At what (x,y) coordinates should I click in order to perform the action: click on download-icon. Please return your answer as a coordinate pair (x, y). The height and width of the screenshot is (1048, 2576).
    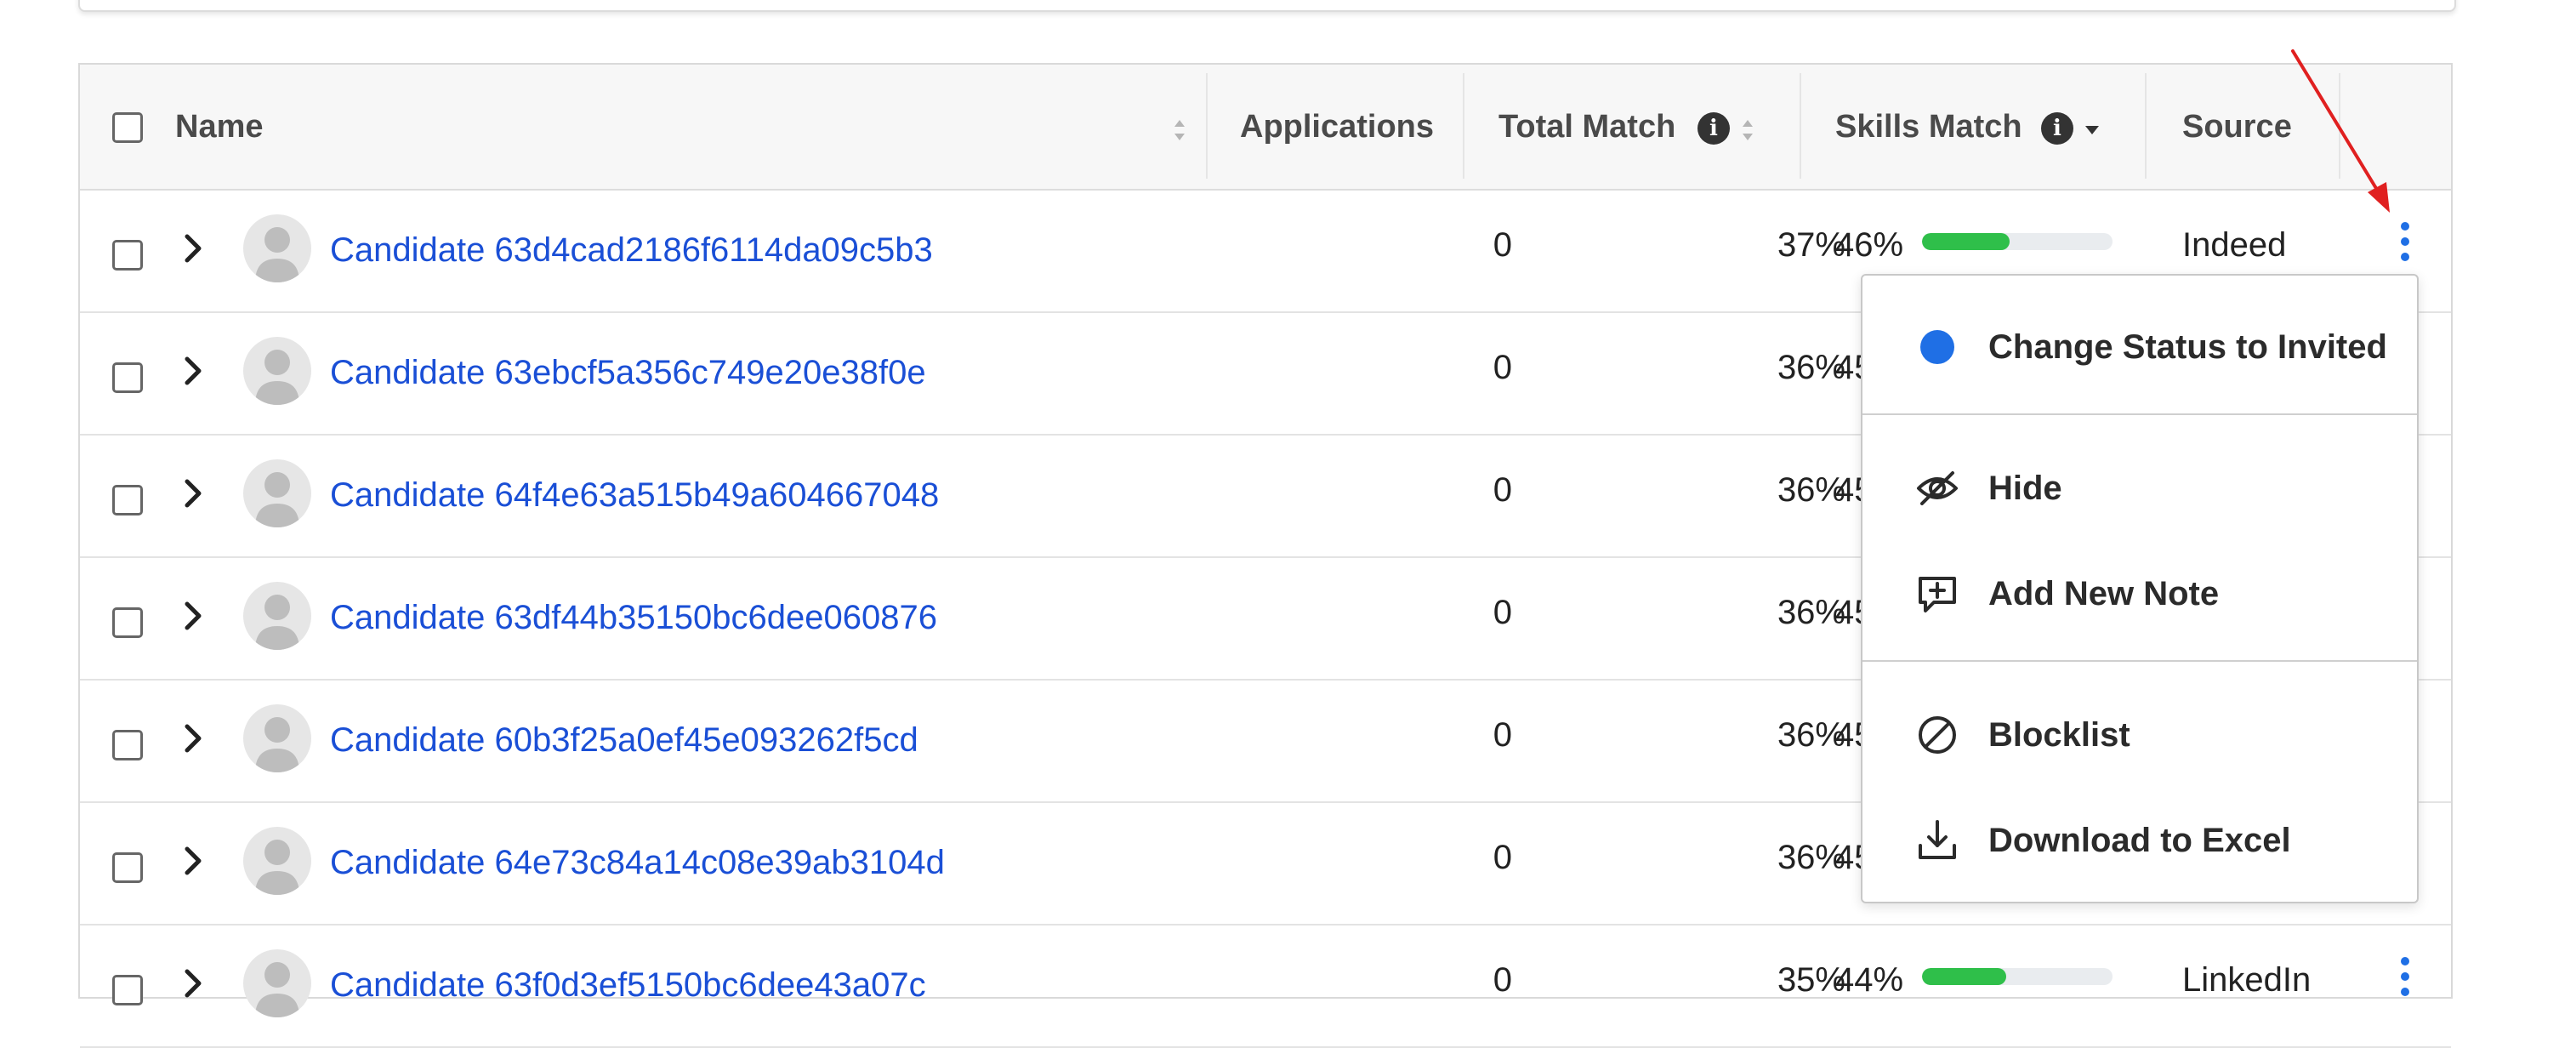
    Looking at the image, I should click on (1937, 839).